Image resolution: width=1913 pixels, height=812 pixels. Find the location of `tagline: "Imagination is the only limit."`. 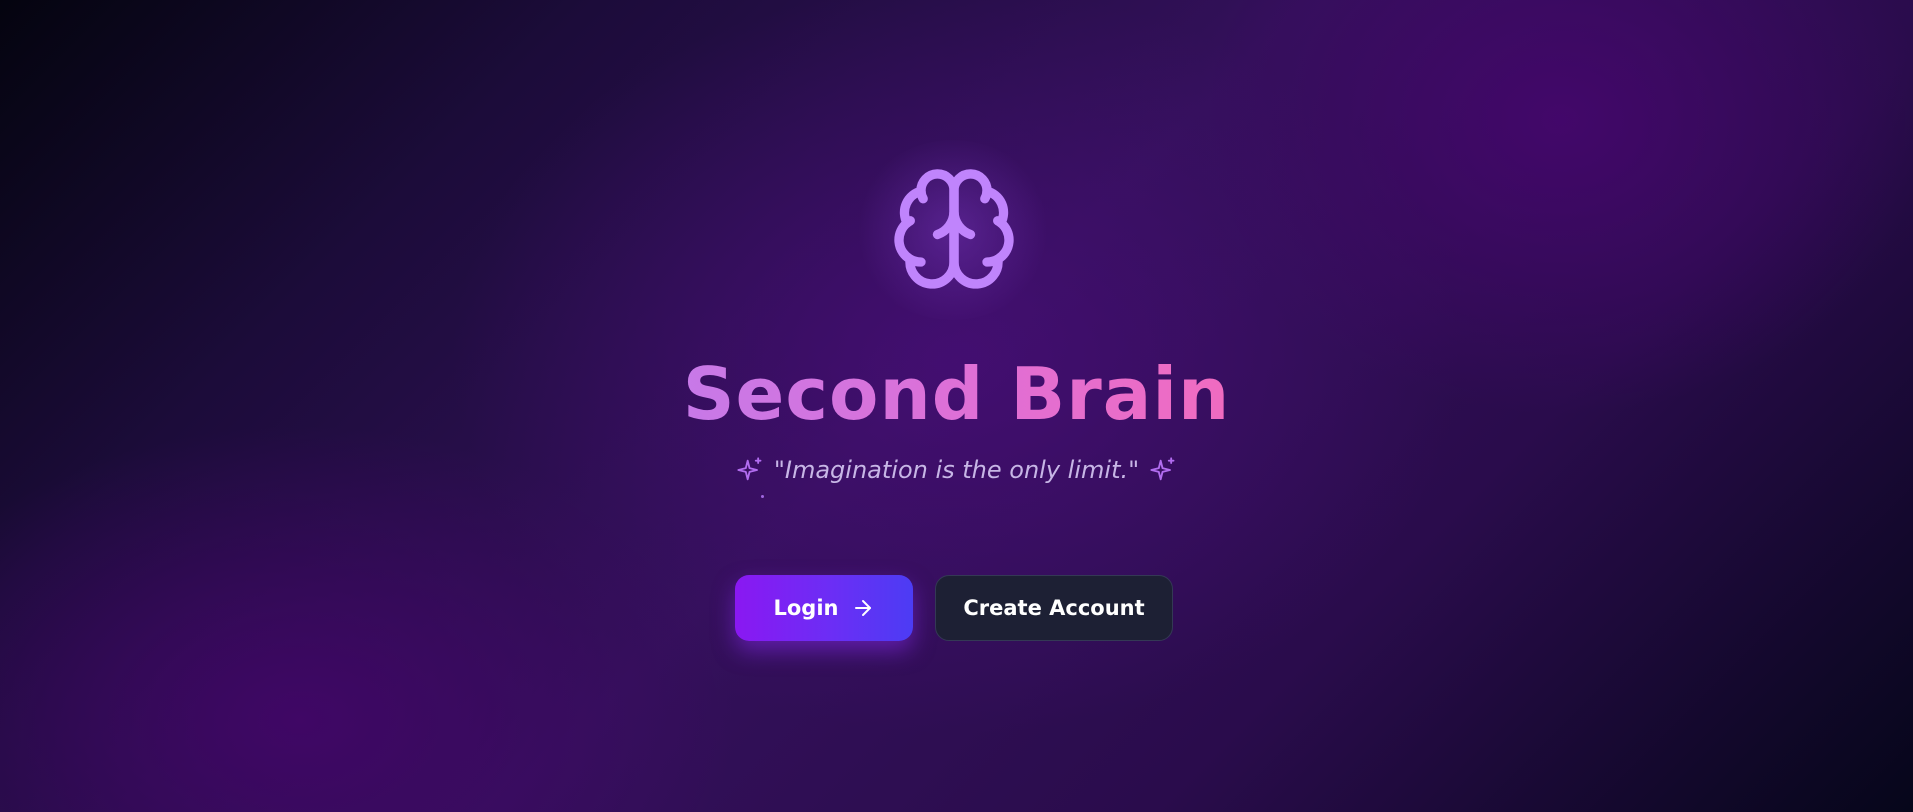

tagline: "Imagination is the only limit." is located at coordinates (956, 470).